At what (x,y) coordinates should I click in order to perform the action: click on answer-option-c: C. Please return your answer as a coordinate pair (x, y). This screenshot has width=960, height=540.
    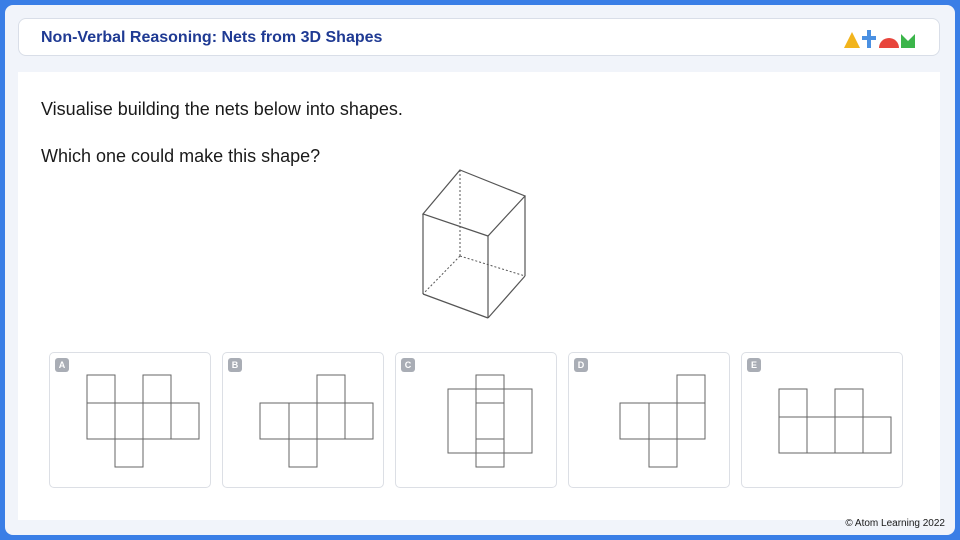
    Looking at the image, I should click on (476, 420).